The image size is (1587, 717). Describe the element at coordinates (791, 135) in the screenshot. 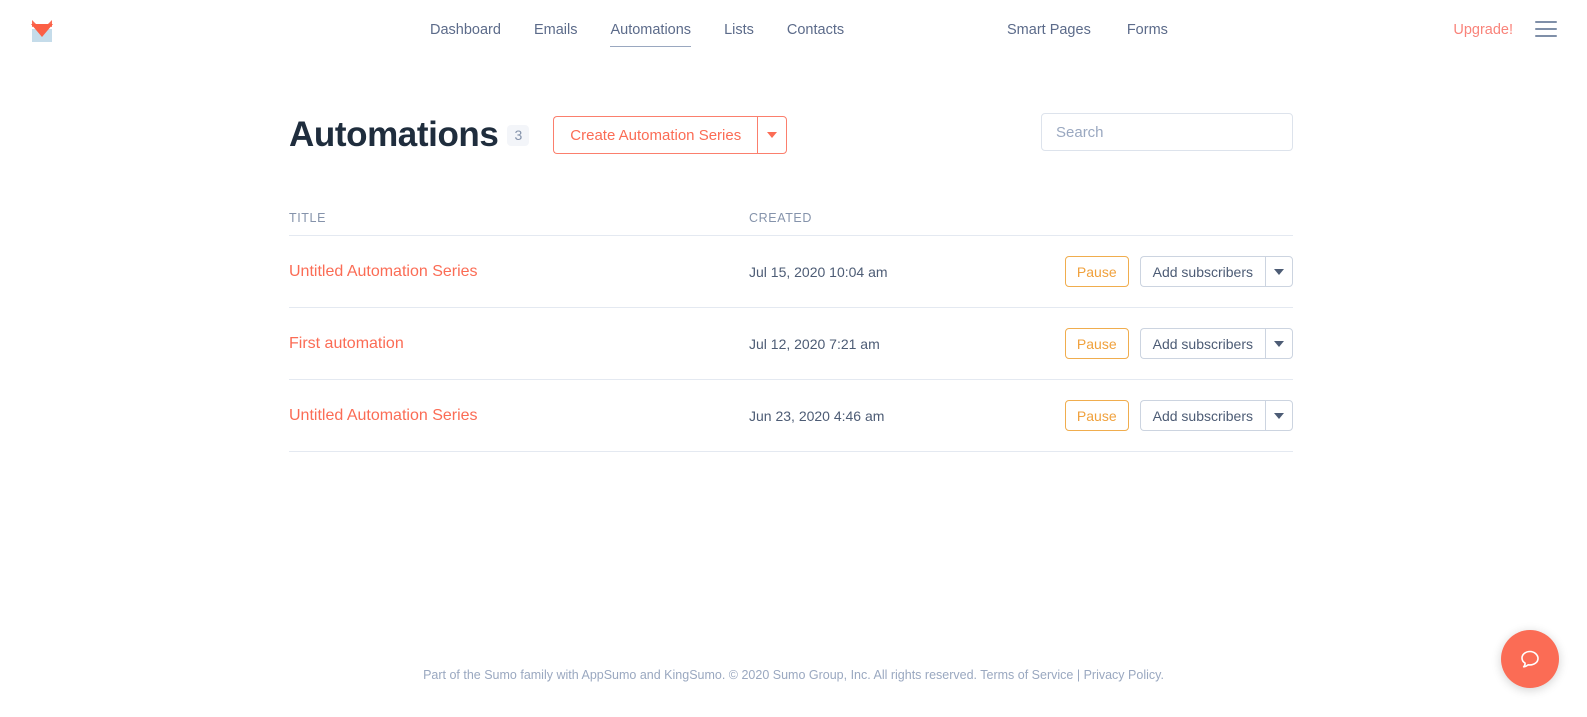

I see `page-header-row: Automations 3 Create Automation Series` at that location.